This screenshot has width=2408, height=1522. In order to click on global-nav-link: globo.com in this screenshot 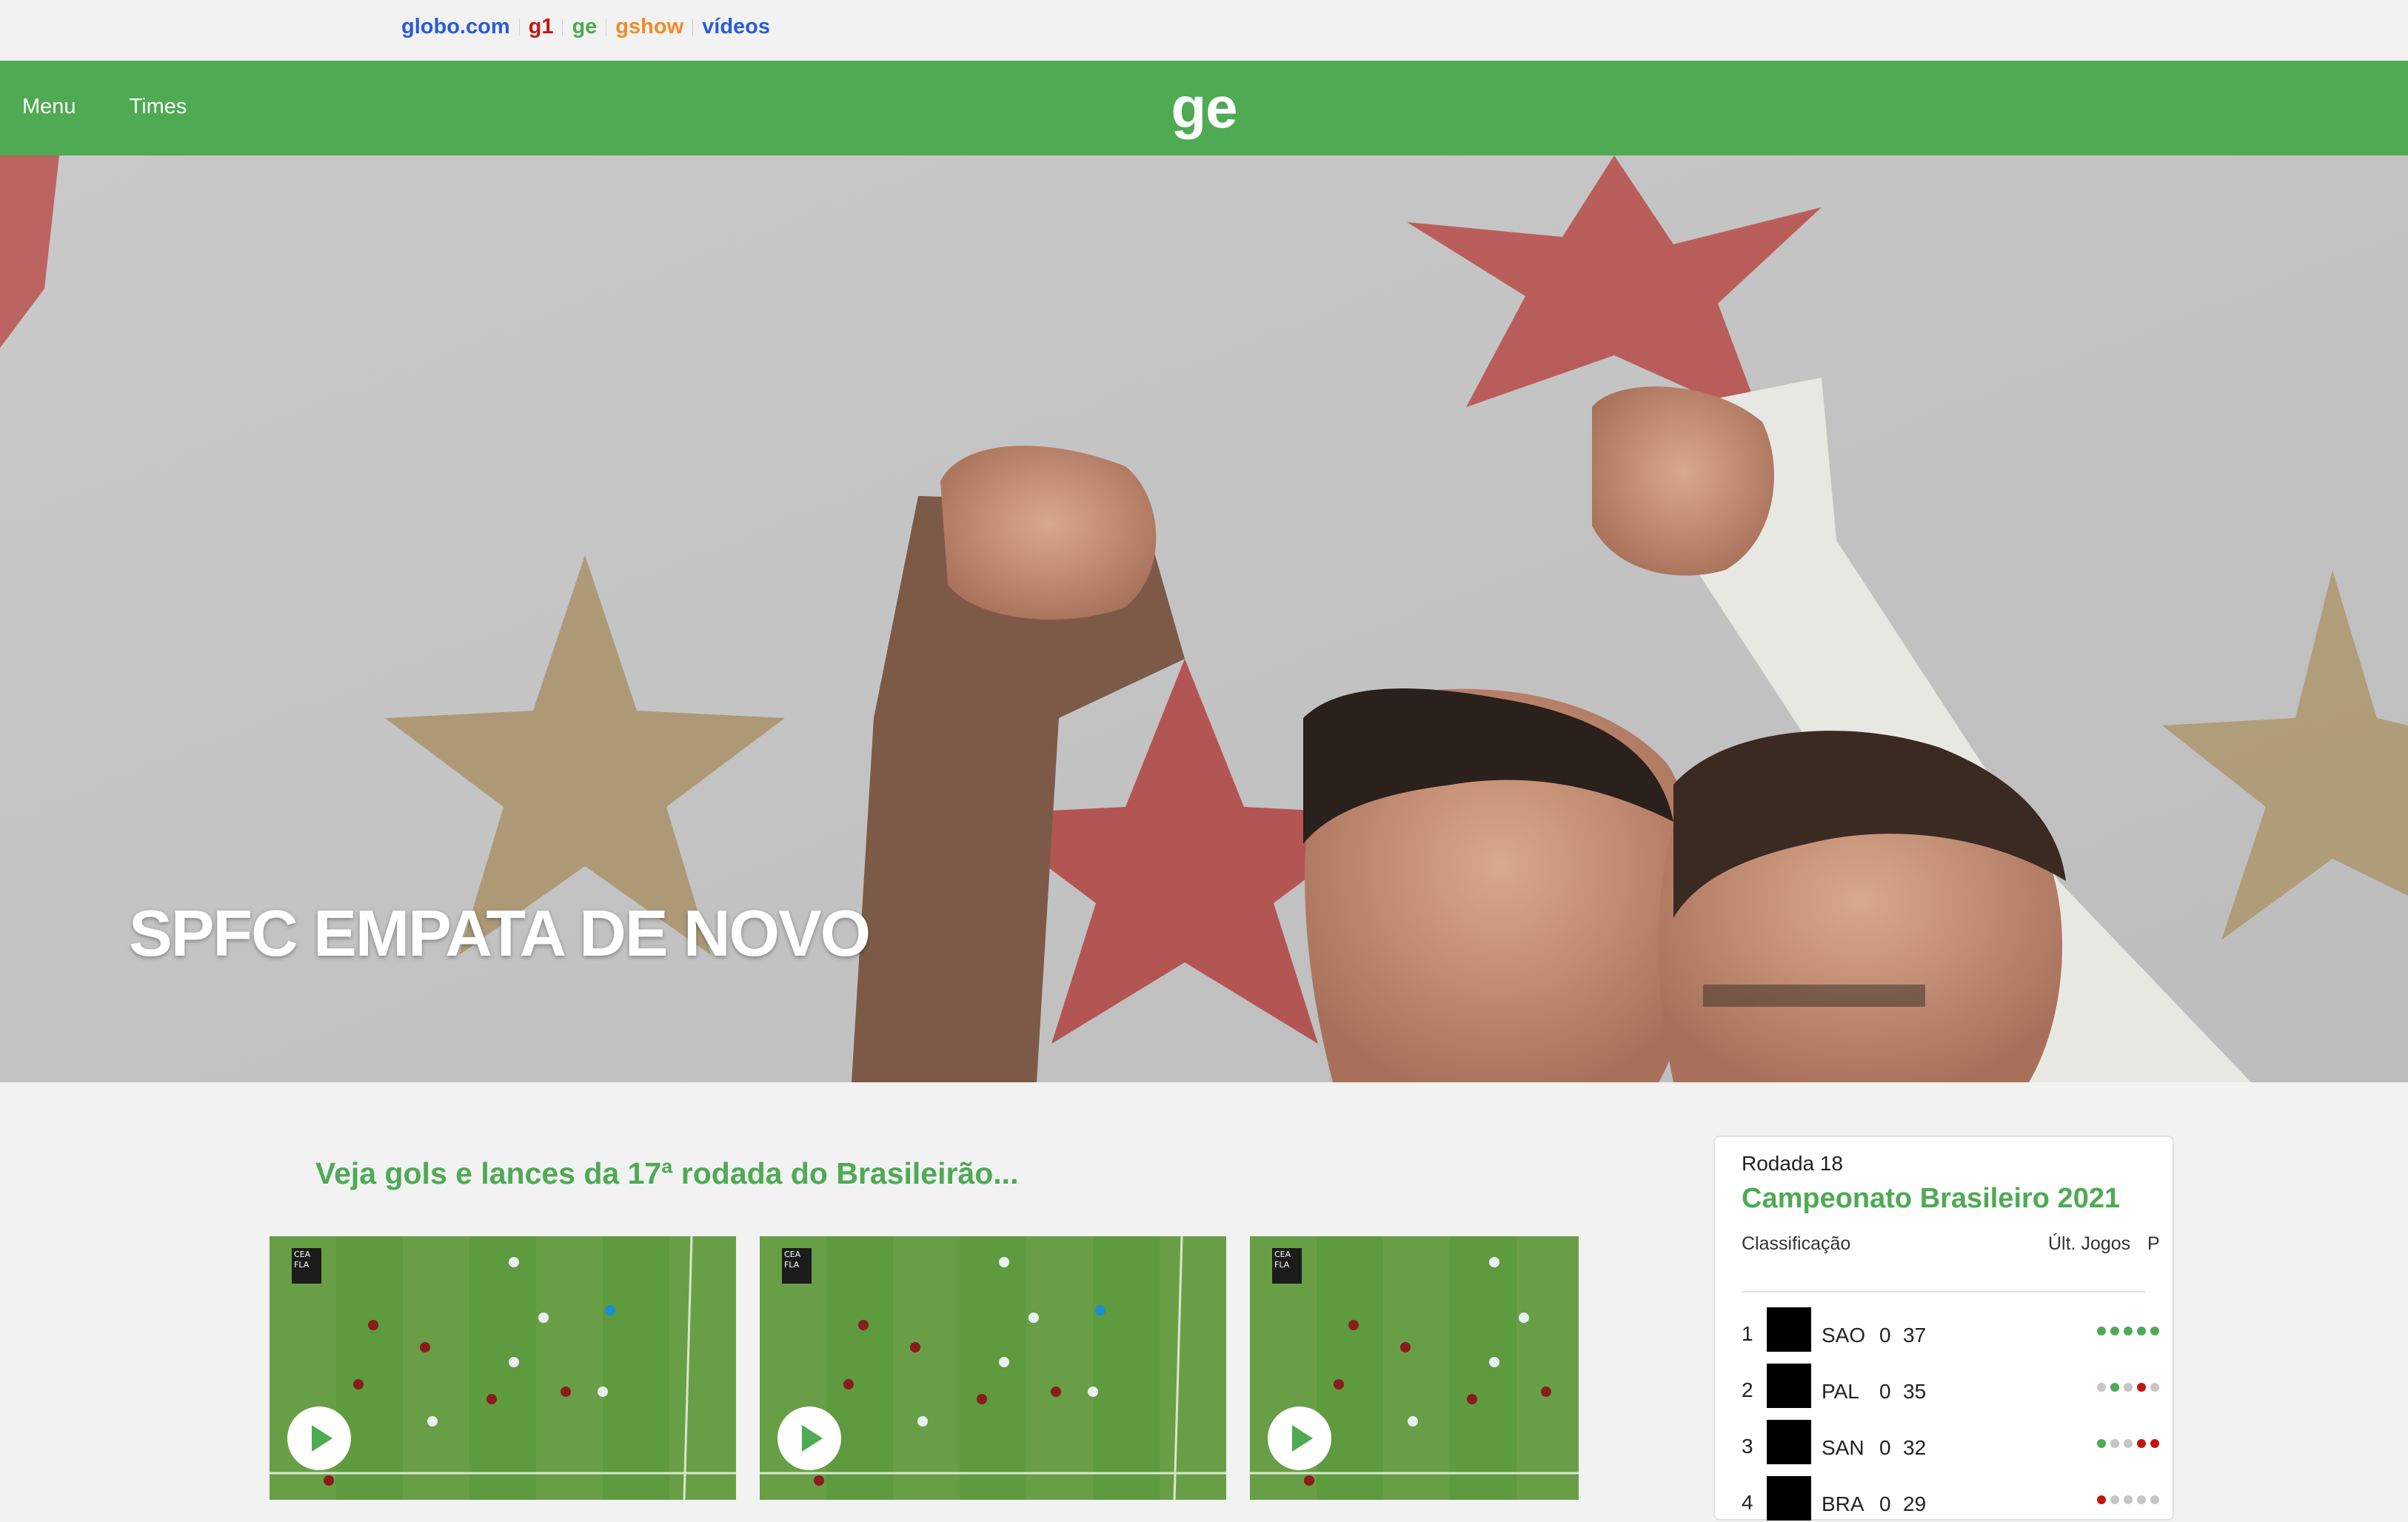, I will do `click(455, 27)`.